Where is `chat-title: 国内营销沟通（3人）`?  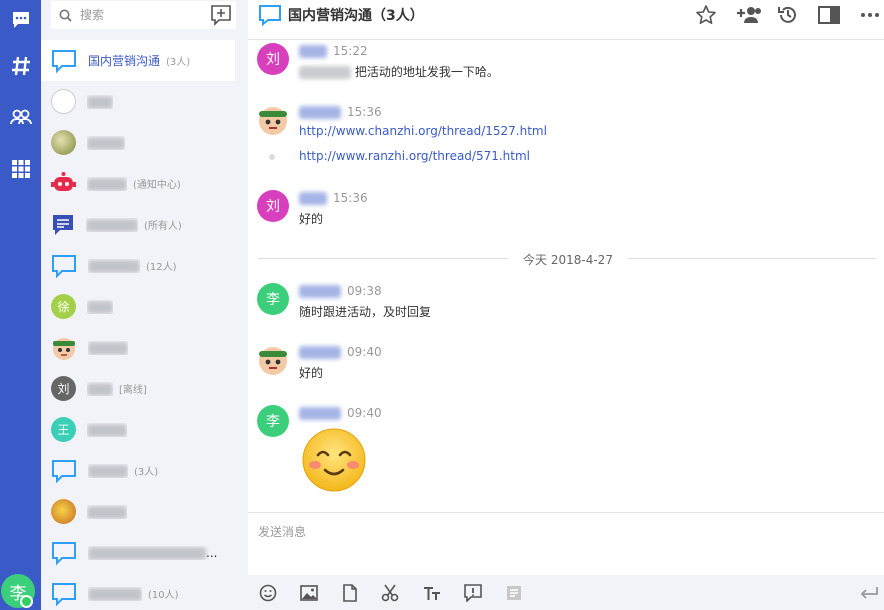 chat-title: 国内营销沟通（3人） is located at coordinates (356, 16).